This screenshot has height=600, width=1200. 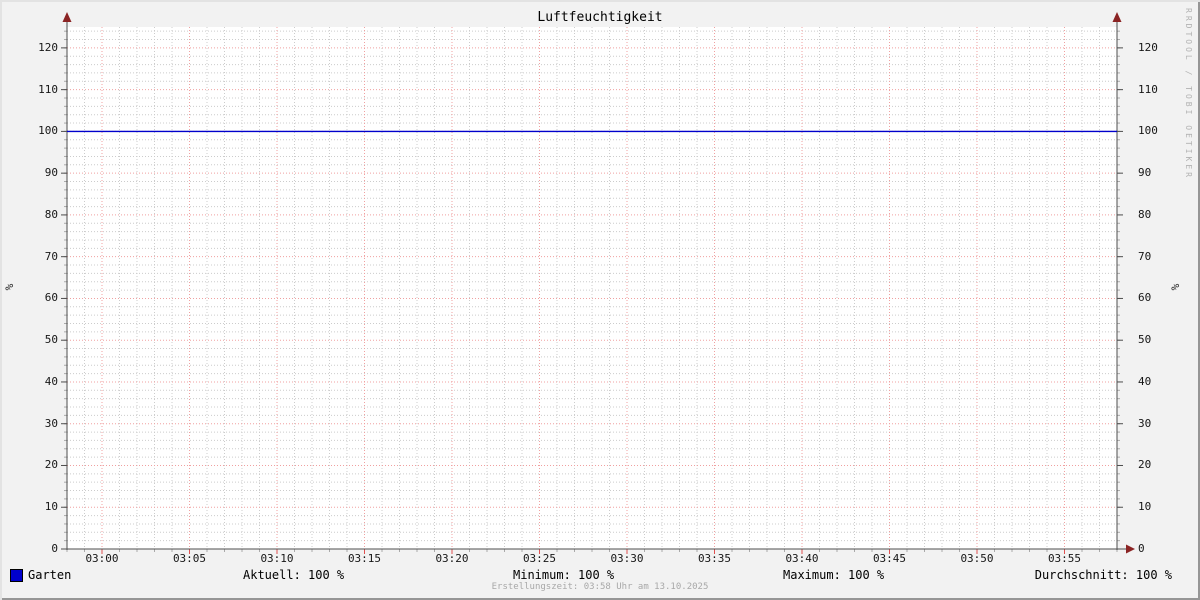 What do you see at coordinates (51, 465) in the screenshot?
I see `y-tick-label-left: 20` at bounding box center [51, 465].